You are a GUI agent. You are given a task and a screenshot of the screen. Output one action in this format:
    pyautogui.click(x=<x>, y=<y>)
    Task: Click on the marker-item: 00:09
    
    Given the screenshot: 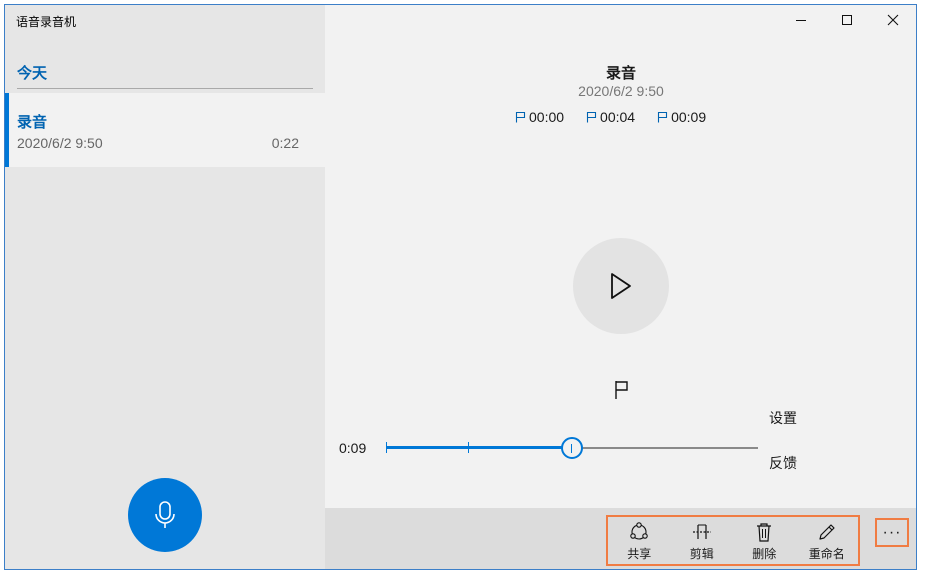 What is the action you would take?
    pyautogui.click(x=681, y=117)
    